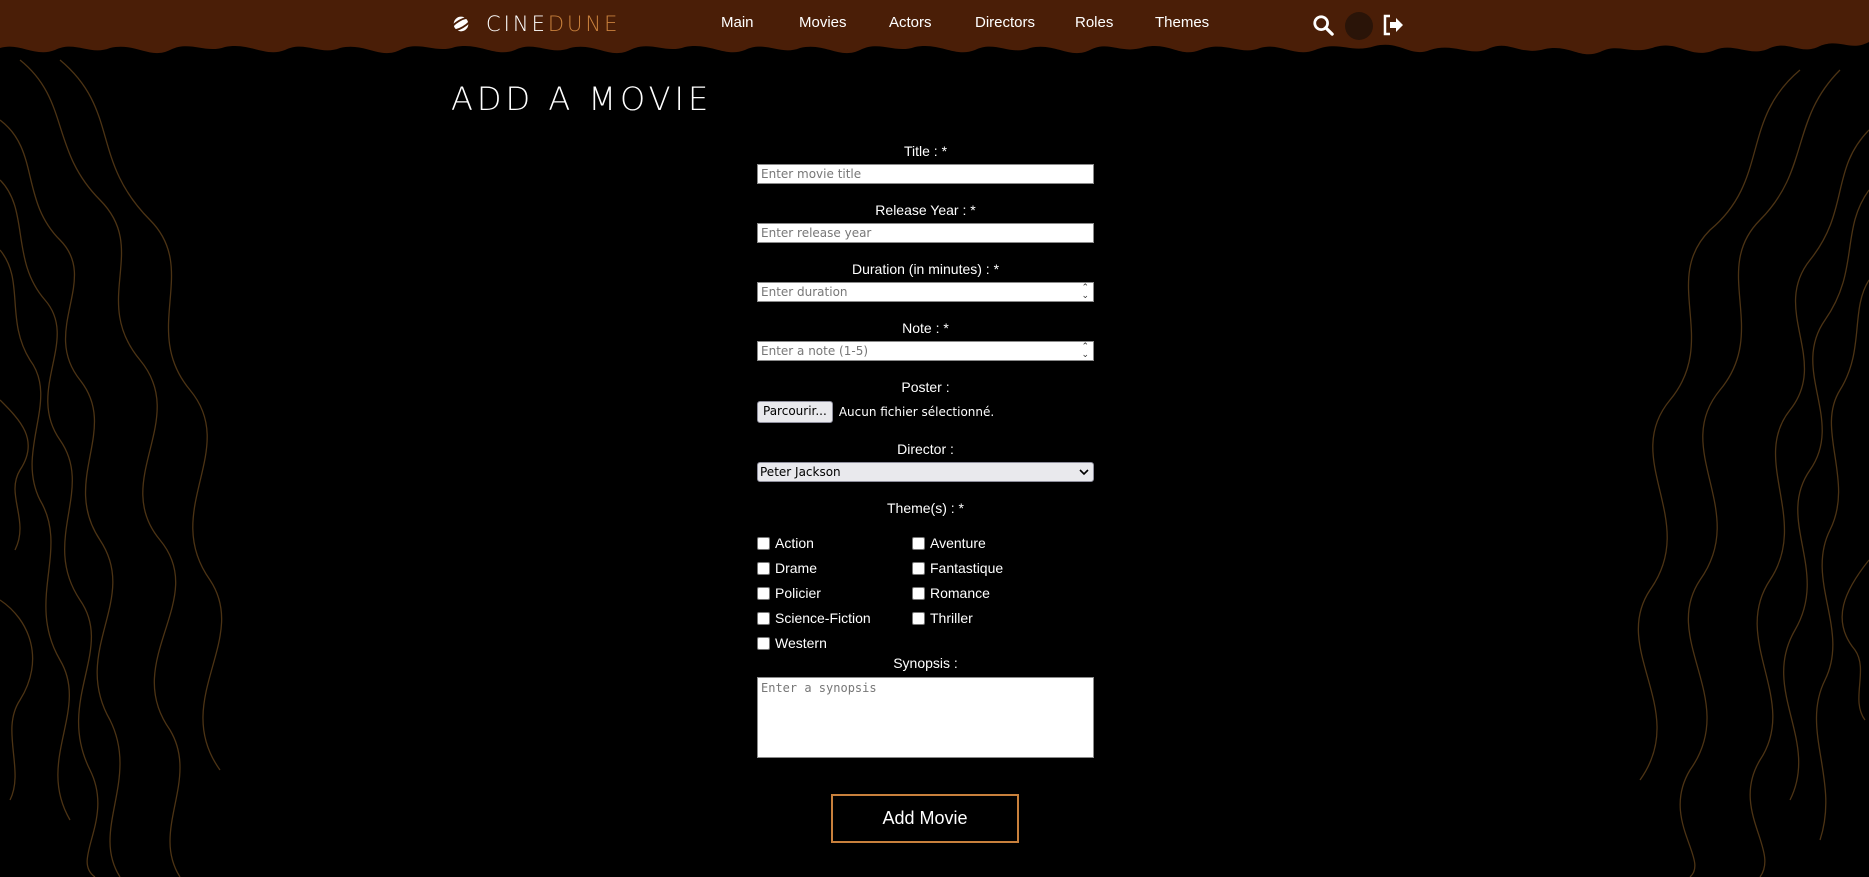 The width and height of the screenshot is (1869, 877). I want to click on chevron-down-icon, so click(1084, 472).